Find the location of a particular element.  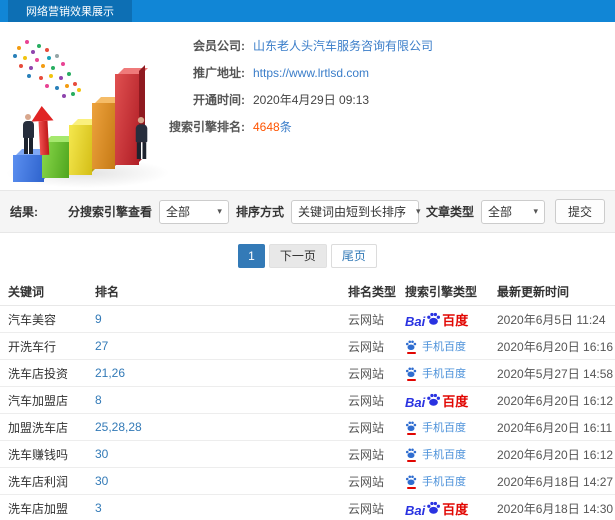

keyword-cell: 汽车加盟店 is located at coordinates (38, 400).